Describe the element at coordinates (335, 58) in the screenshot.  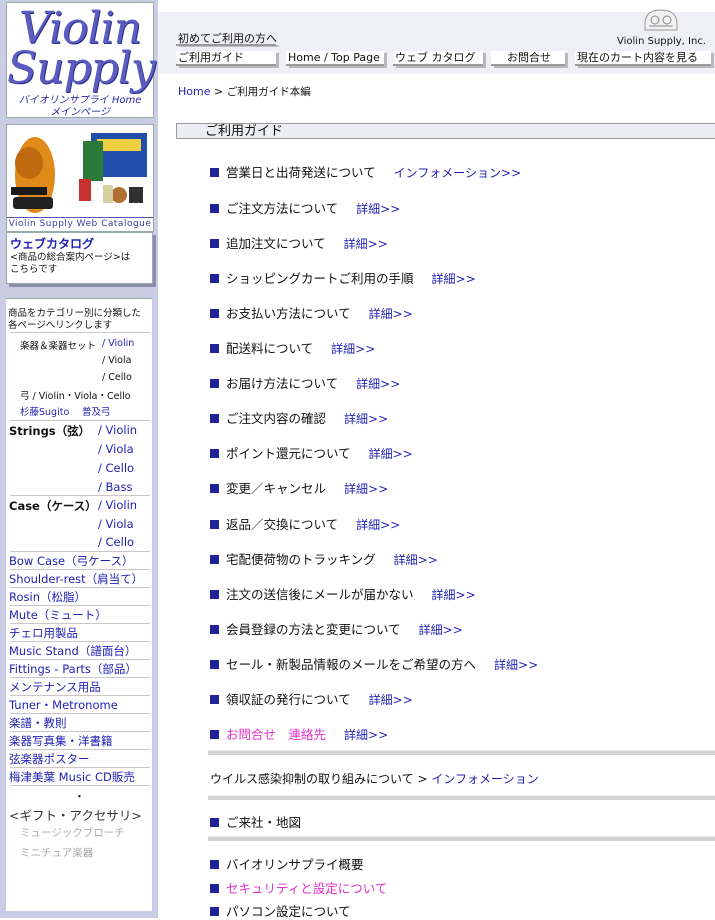
I see `home-button: Home / Top Page` at that location.